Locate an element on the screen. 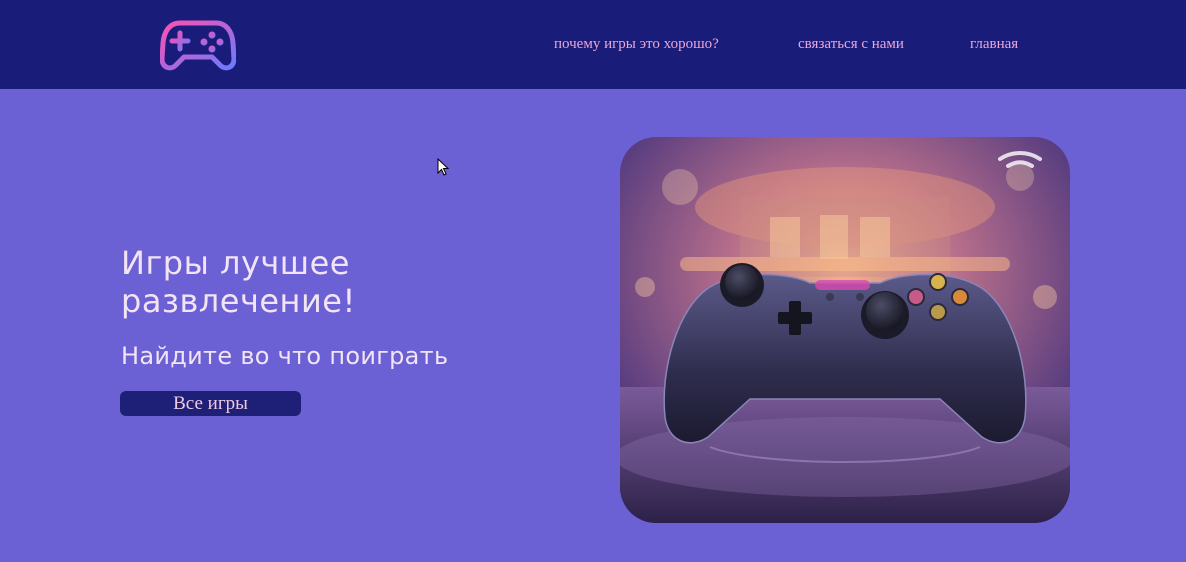 This screenshot has height=562, width=1186. mouse-cursor-icon is located at coordinates (443, 167).